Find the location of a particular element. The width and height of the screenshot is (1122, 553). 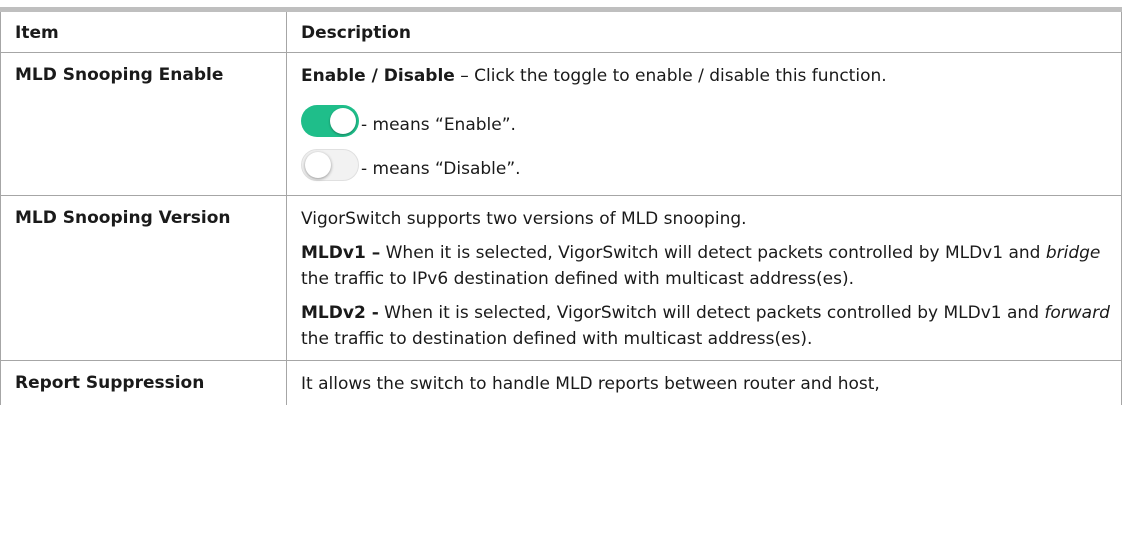

mldv2-term: MLDv2 - is located at coordinates (340, 313).